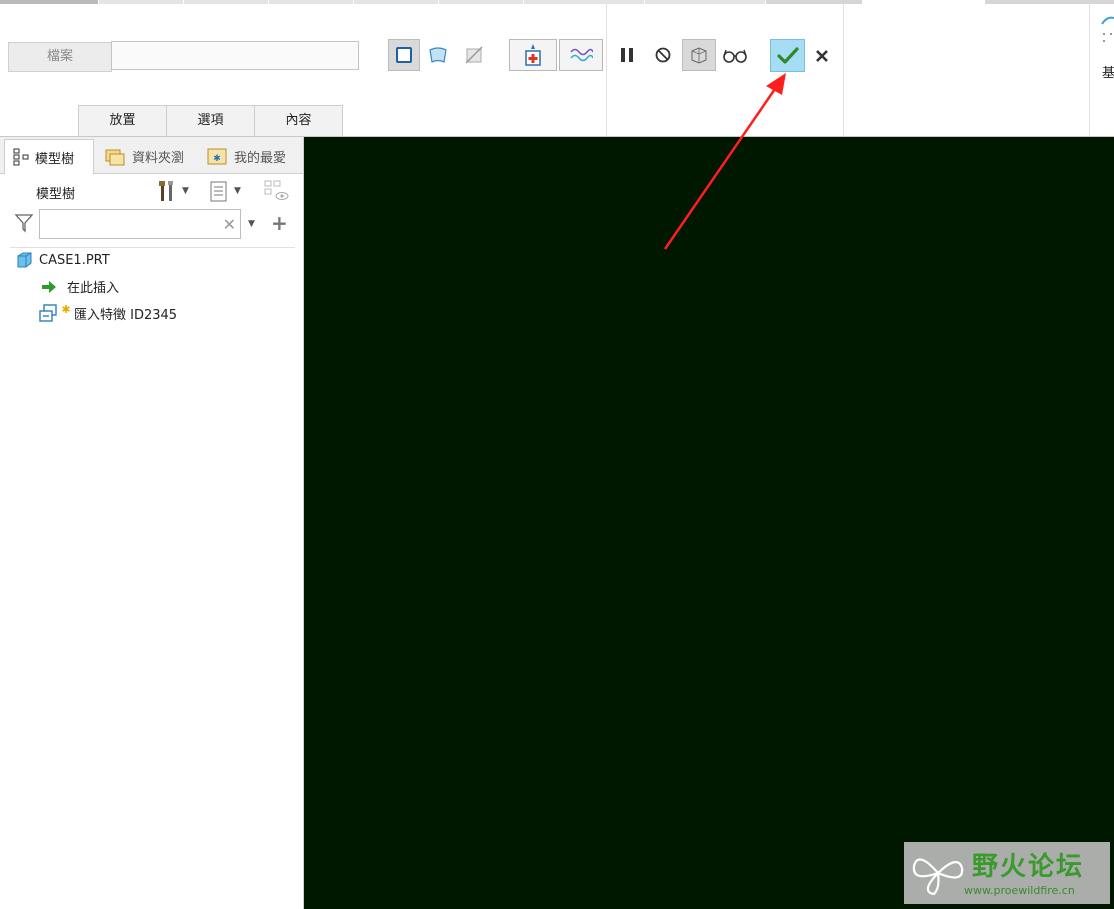 This screenshot has width=1114, height=909. Describe the element at coordinates (24, 225) in the screenshot. I see `filter-icon` at that location.